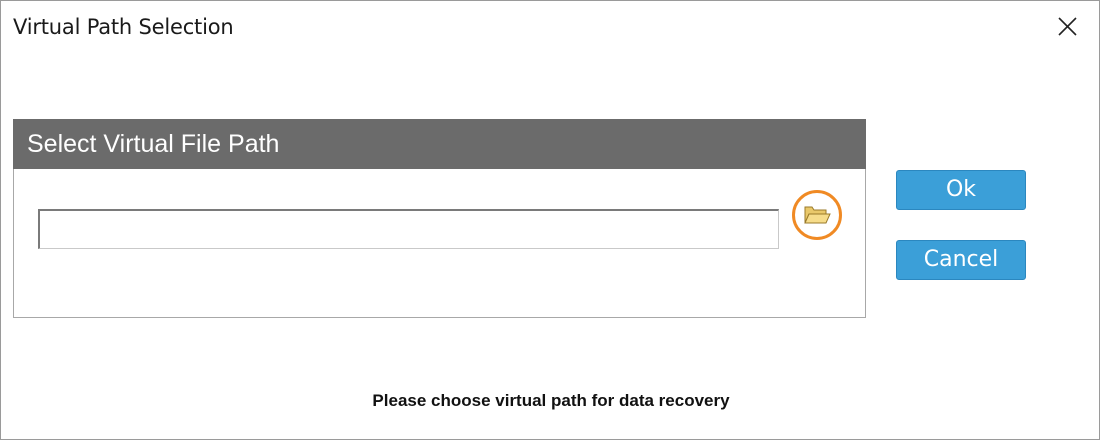 Image resolution: width=1100 pixels, height=440 pixels. Describe the element at coordinates (961, 260) in the screenshot. I see `cancel-button: Cancel` at that location.